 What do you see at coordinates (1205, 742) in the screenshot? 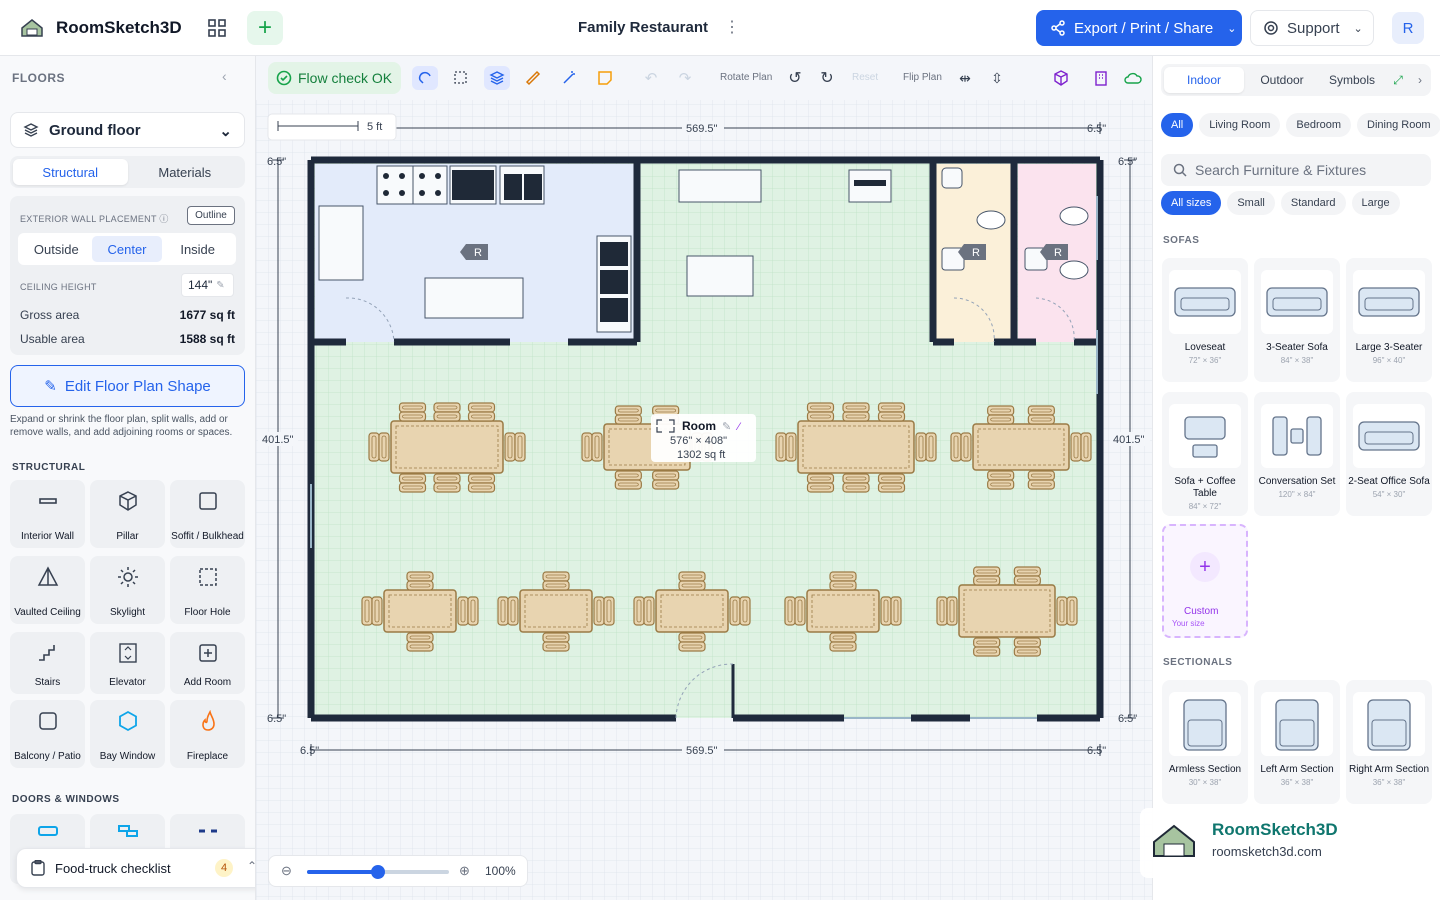
I see `furniture-card: Armless Section 30" × 38"` at bounding box center [1205, 742].